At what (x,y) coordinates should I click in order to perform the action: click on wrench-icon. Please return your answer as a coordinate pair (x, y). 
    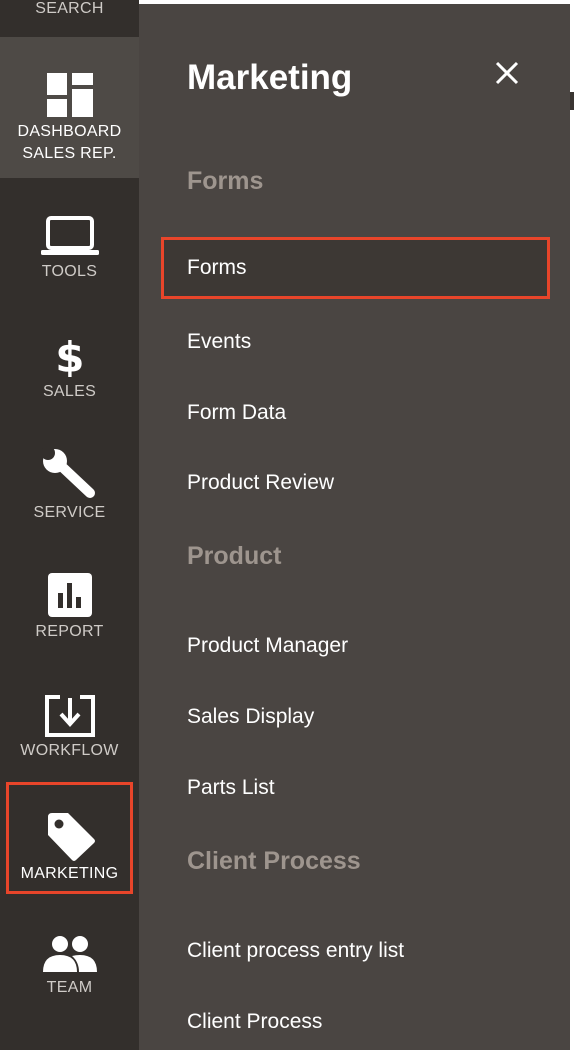
    Looking at the image, I should click on (68, 473).